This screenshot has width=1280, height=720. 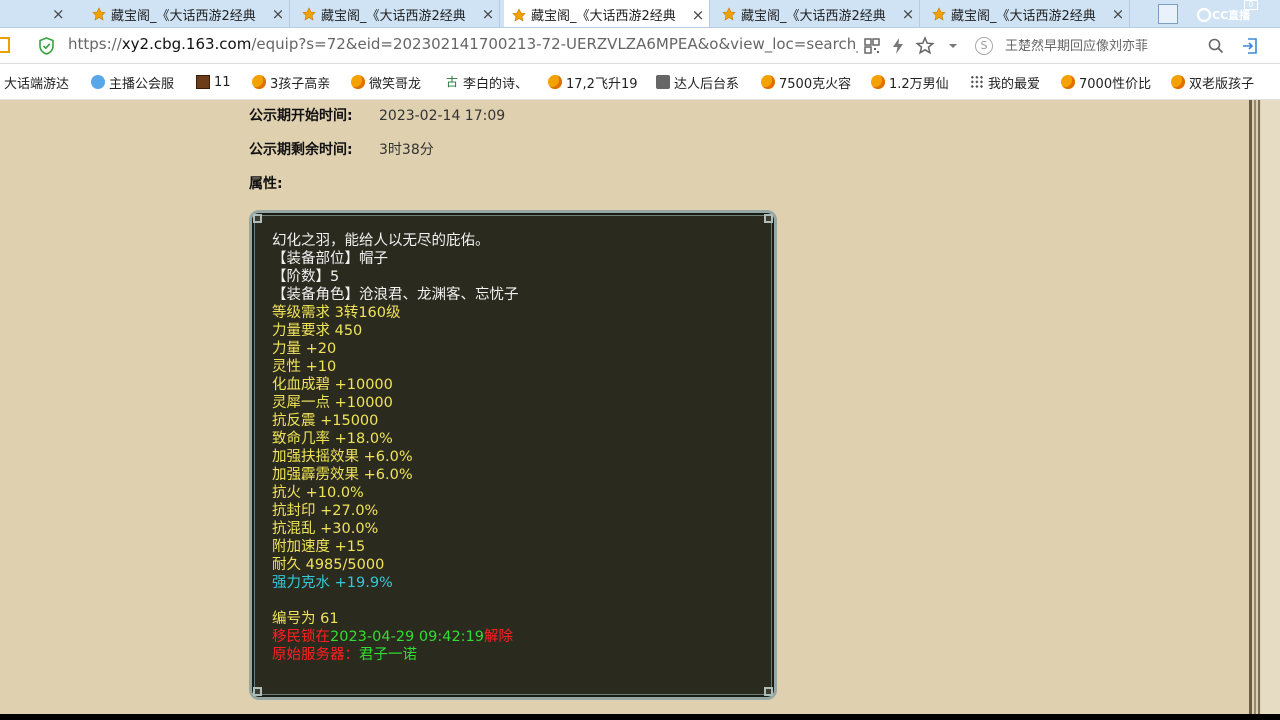 I want to click on bookmark-item: 大话端游达, so click(x=37, y=82).